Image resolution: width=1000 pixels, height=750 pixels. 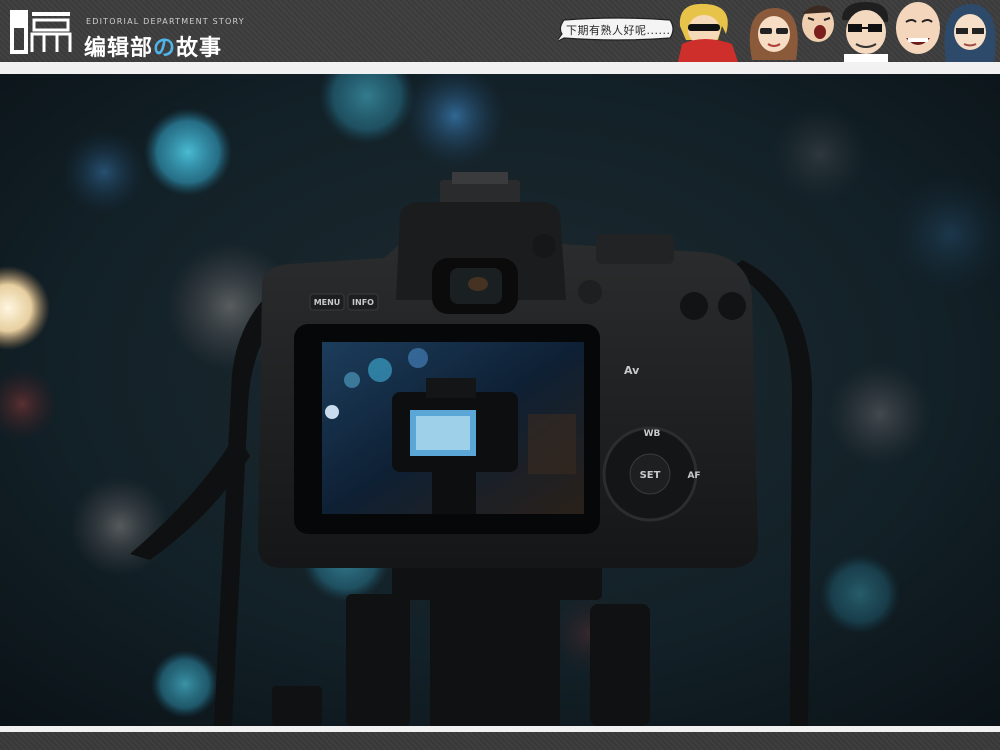 I want to click on set-button-label: SET, so click(x=650, y=475).